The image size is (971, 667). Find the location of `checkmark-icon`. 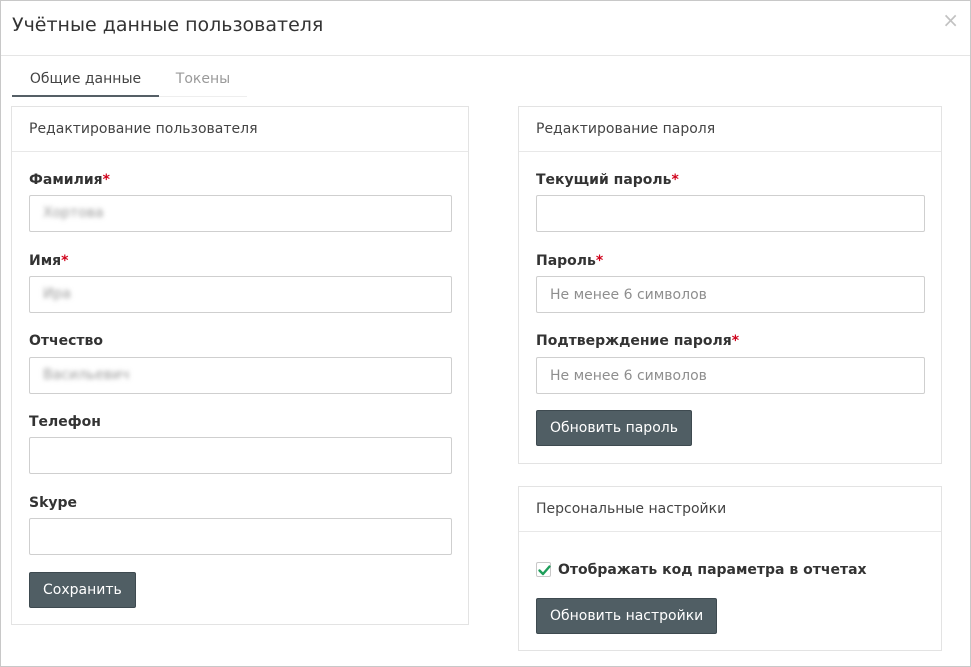

checkmark-icon is located at coordinates (544, 570).